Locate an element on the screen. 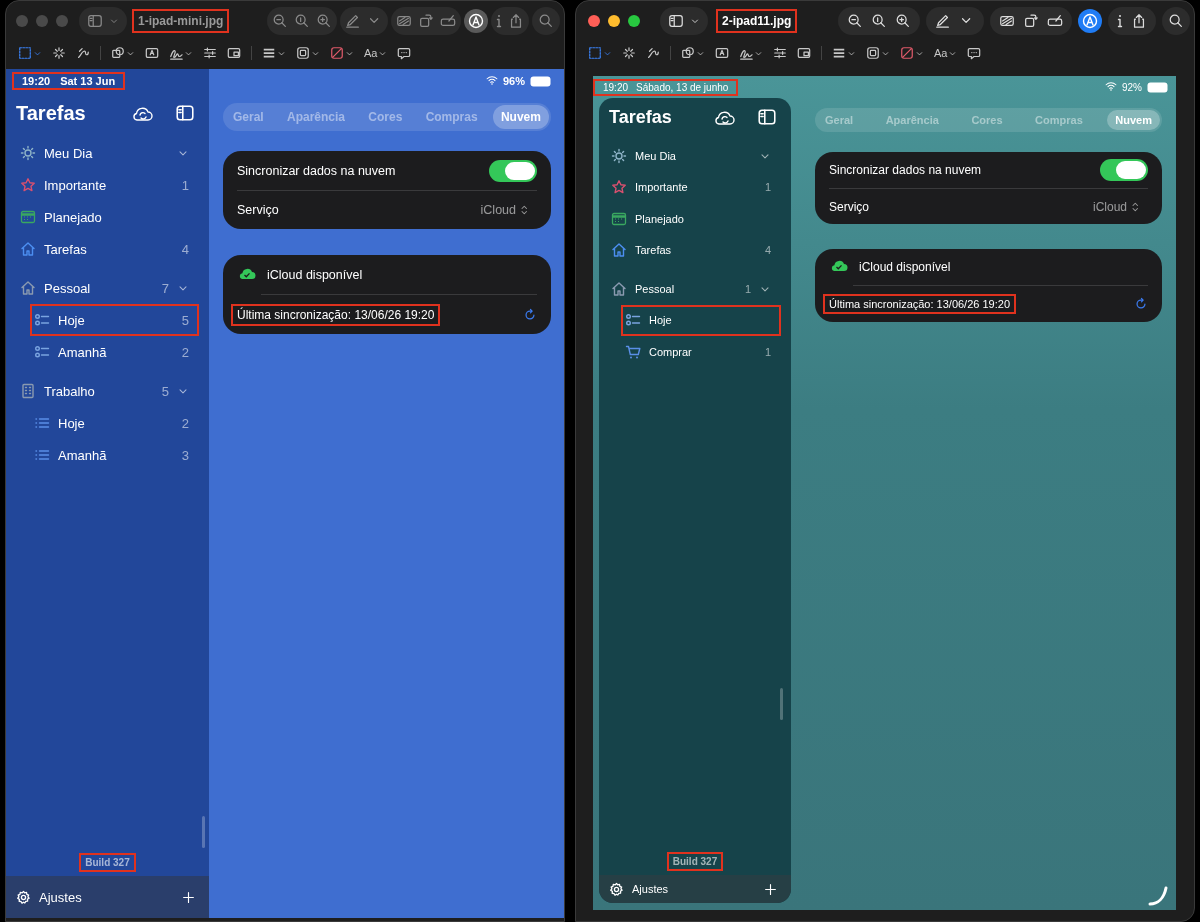 The width and height of the screenshot is (1200, 922). sidebar-item: Amanhã 2 is located at coordinates (114, 352).